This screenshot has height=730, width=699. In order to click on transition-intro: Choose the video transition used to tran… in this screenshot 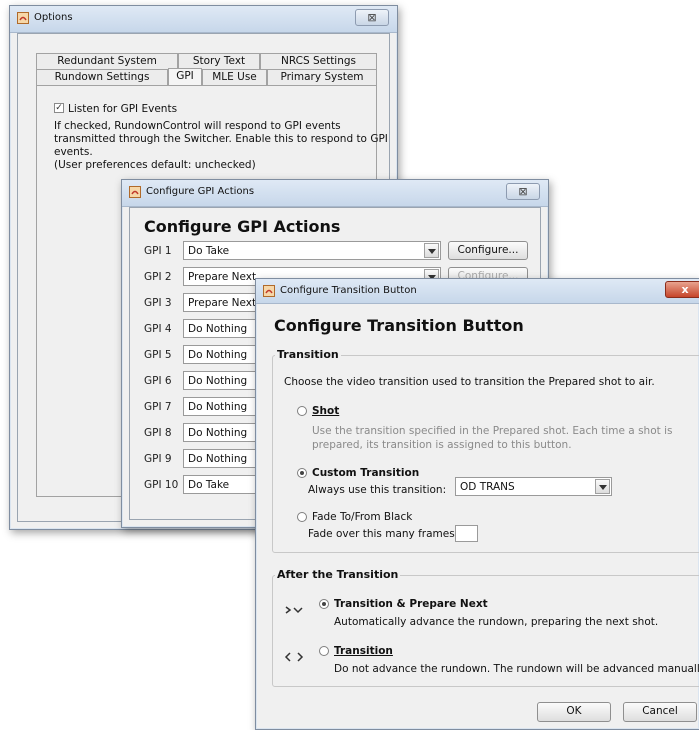, I will do `click(469, 382)`.